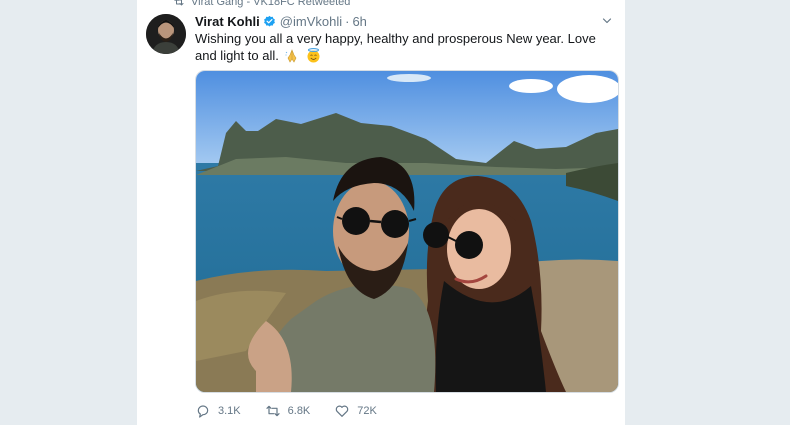 The image size is (790, 425). I want to click on retweet-context-text: Virat Gang - VK18FC Retweeted, so click(271, 4).